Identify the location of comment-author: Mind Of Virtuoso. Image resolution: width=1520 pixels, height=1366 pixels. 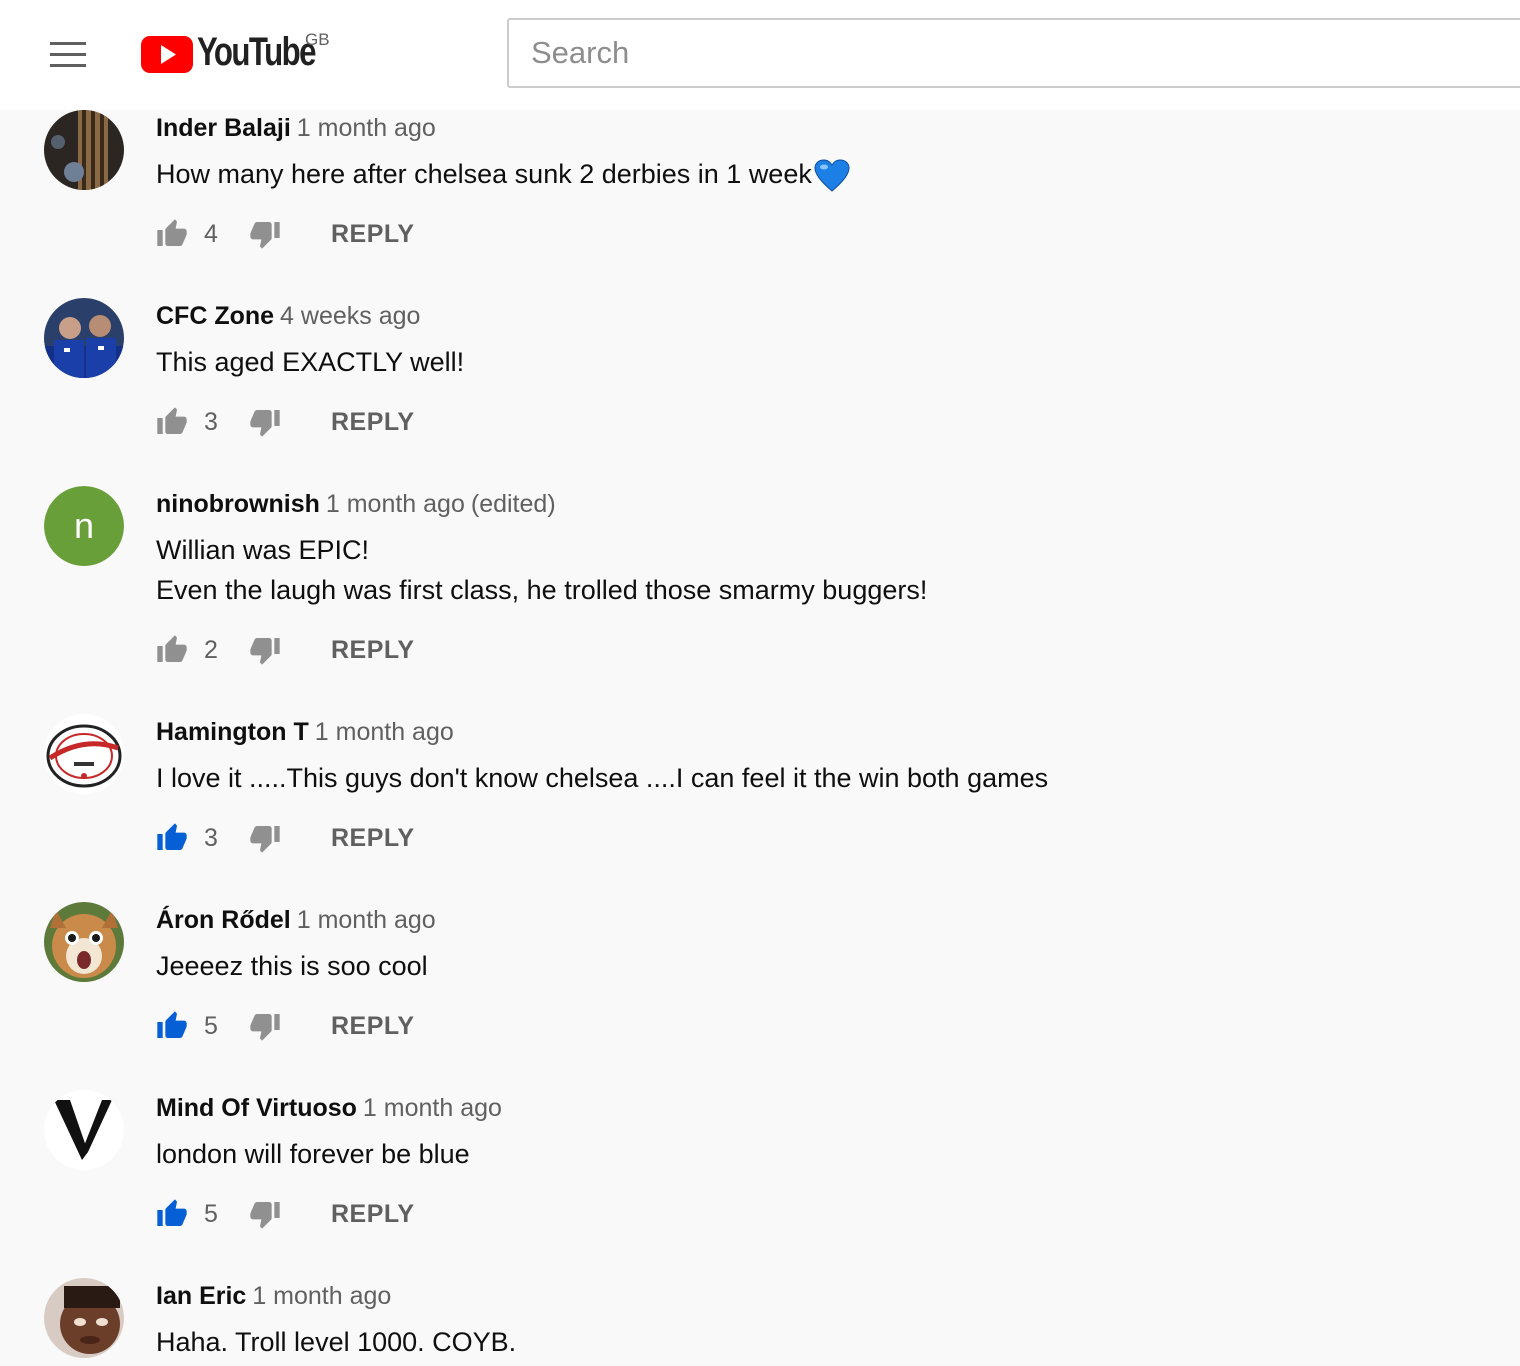
(256, 1108).